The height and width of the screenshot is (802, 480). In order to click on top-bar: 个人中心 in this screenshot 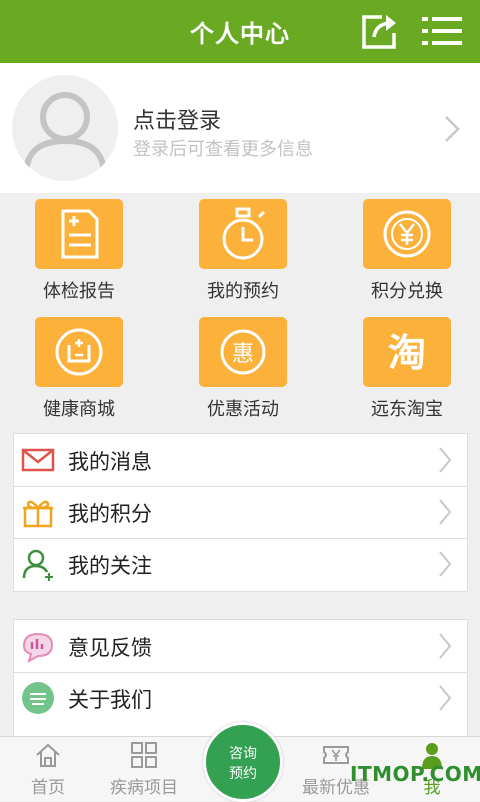, I will do `click(240, 31)`.